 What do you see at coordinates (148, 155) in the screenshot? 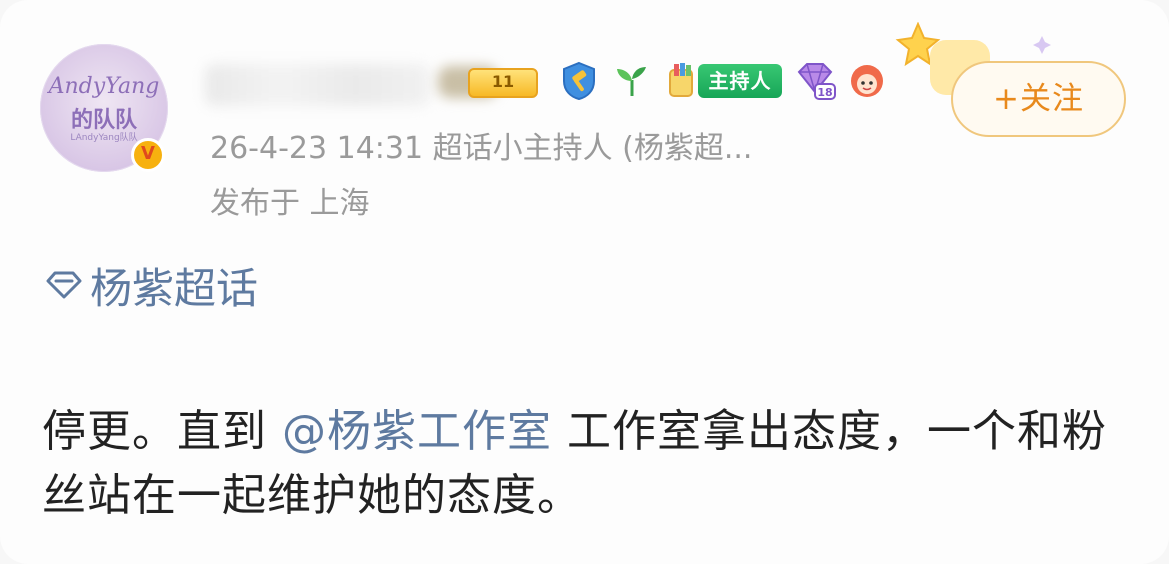
I see `verified-badge: V` at bounding box center [148, 155].